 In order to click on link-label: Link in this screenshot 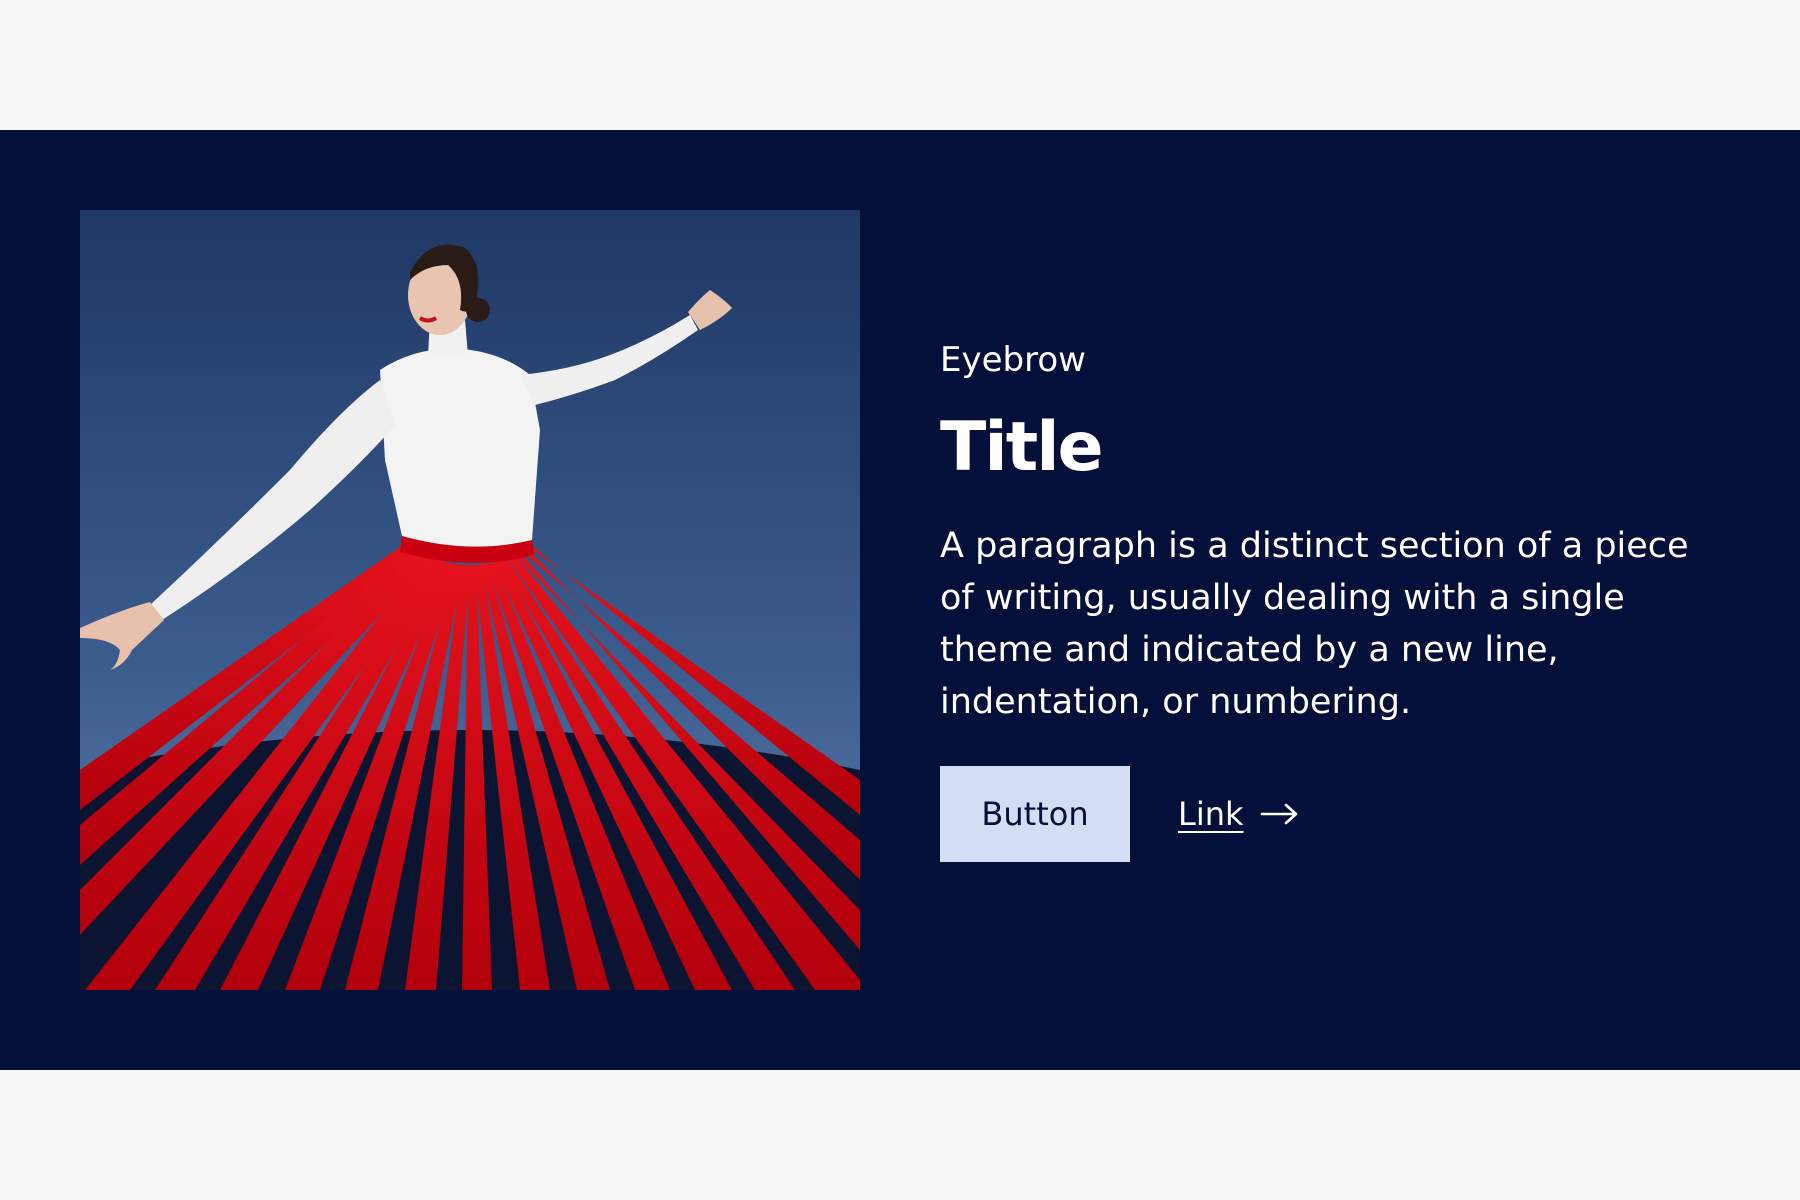, I will do `click(1211, 814)`.